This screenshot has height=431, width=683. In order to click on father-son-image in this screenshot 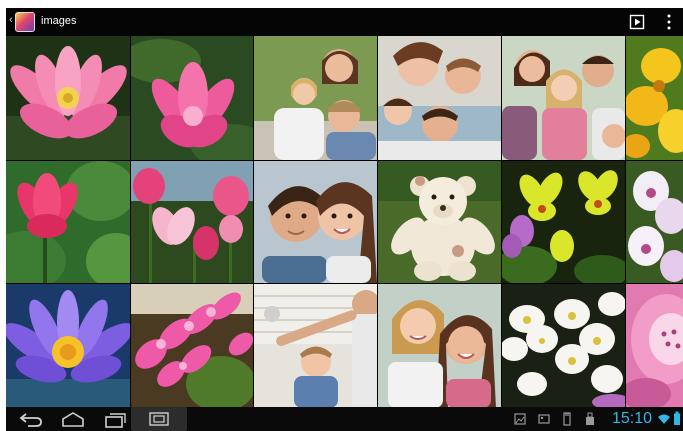, I will do `click(315, 346)`.